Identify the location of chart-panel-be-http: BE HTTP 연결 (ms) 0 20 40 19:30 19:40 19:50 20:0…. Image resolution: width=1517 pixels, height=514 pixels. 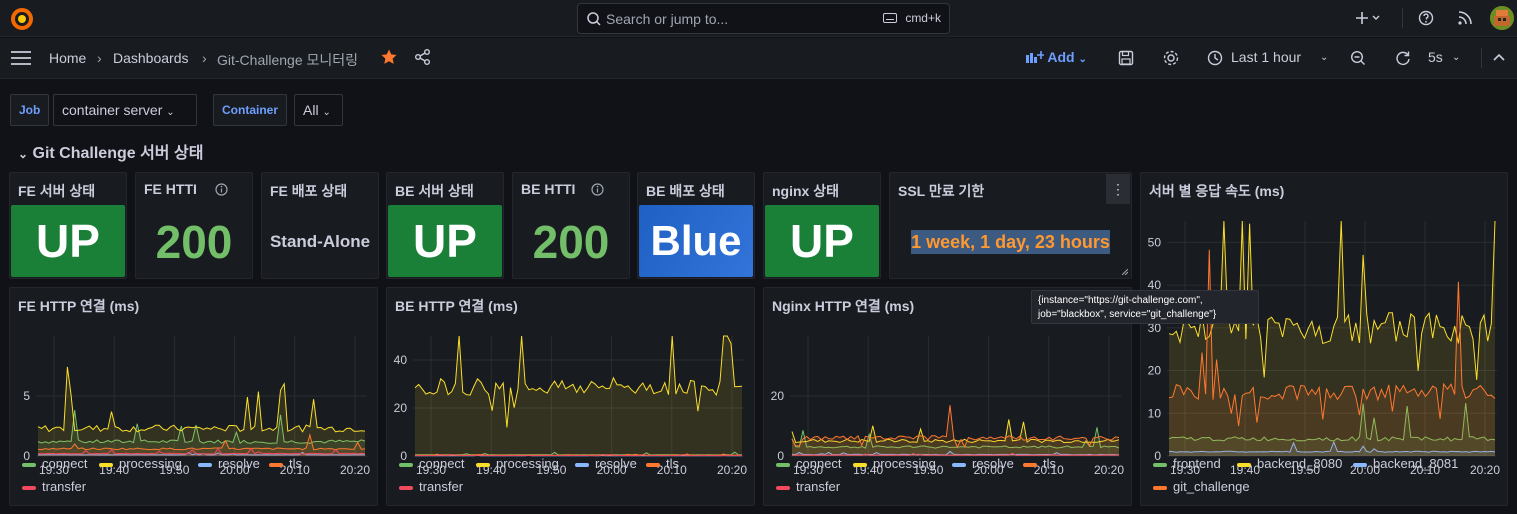
(570, 396).